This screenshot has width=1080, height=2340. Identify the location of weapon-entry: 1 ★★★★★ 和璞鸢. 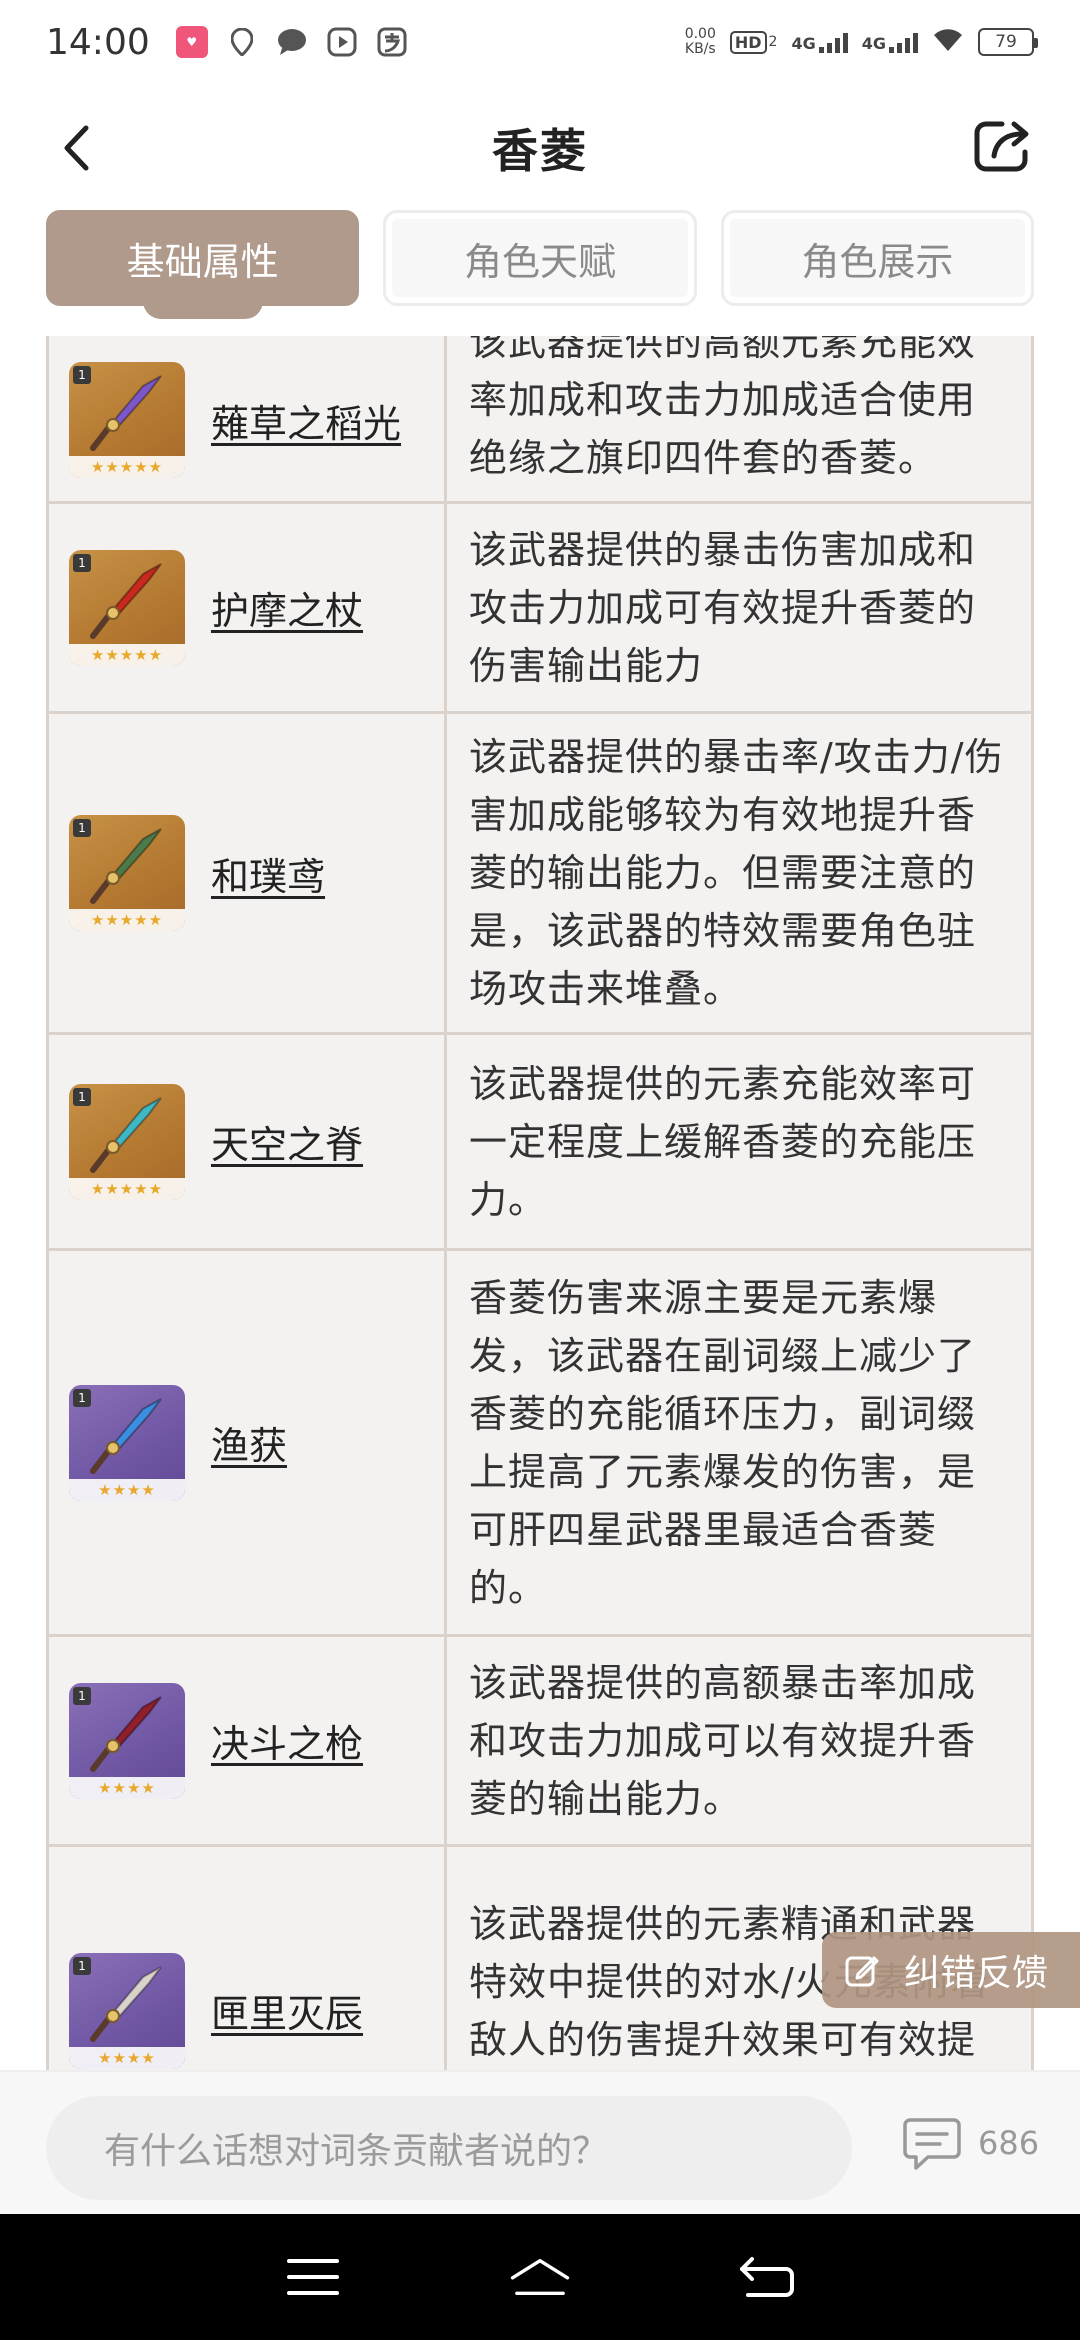
(256, 873).